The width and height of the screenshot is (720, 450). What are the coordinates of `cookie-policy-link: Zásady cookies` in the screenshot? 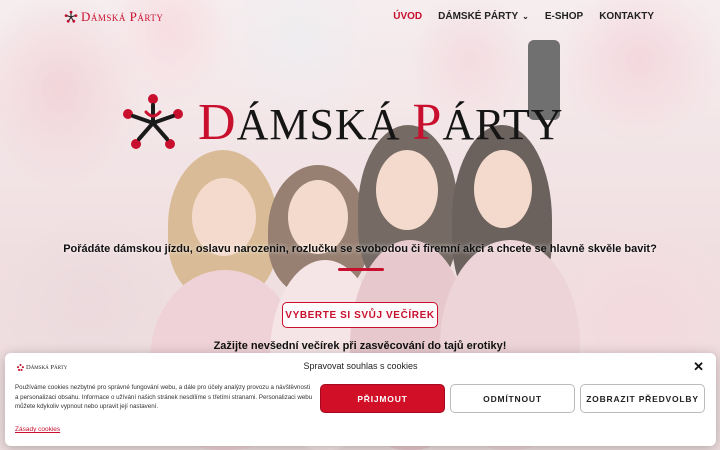 It's located at (37, 429).